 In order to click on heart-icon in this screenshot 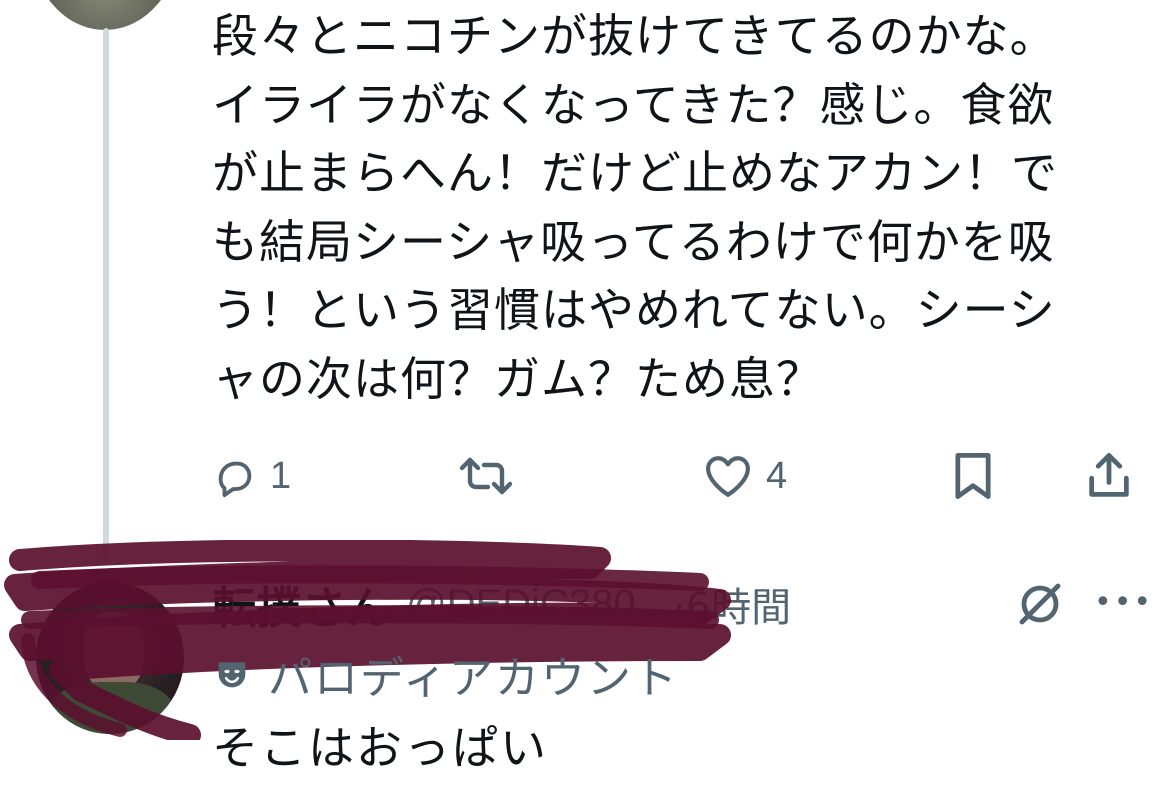, I will do `click(728, 476)`.